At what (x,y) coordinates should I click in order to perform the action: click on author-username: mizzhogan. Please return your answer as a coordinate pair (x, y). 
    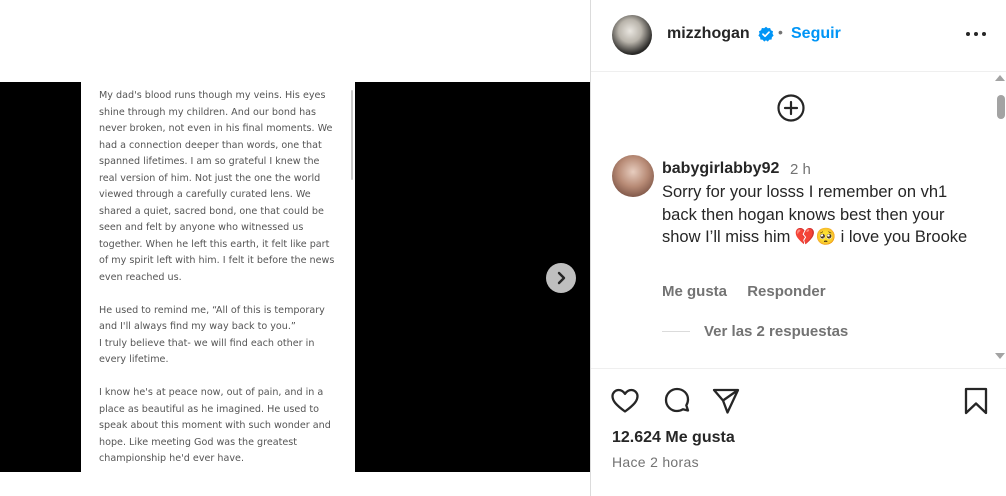
    Looking at the image, I should click on (708, 34).